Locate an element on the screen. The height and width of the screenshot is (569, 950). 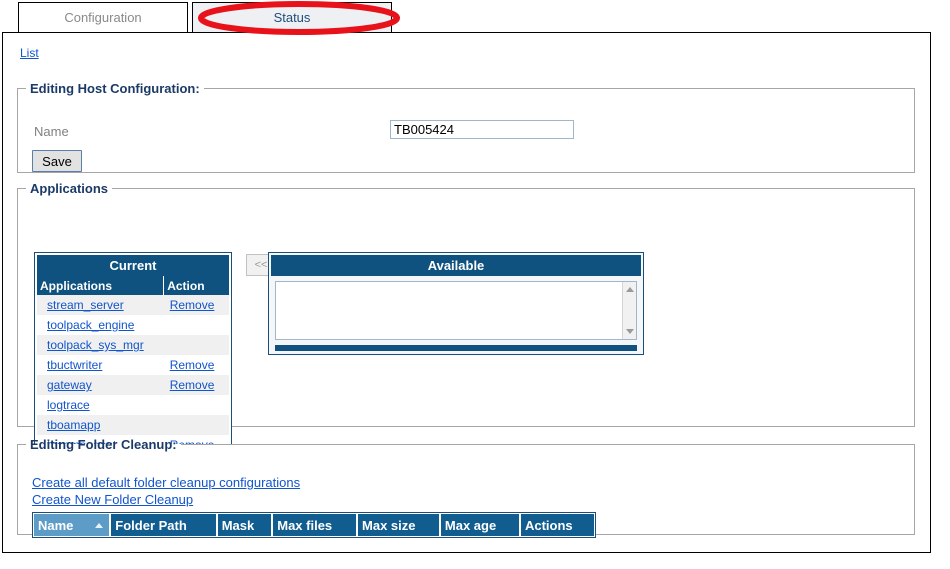
available-applications-panel: Available is located at coordinates (456, 303).